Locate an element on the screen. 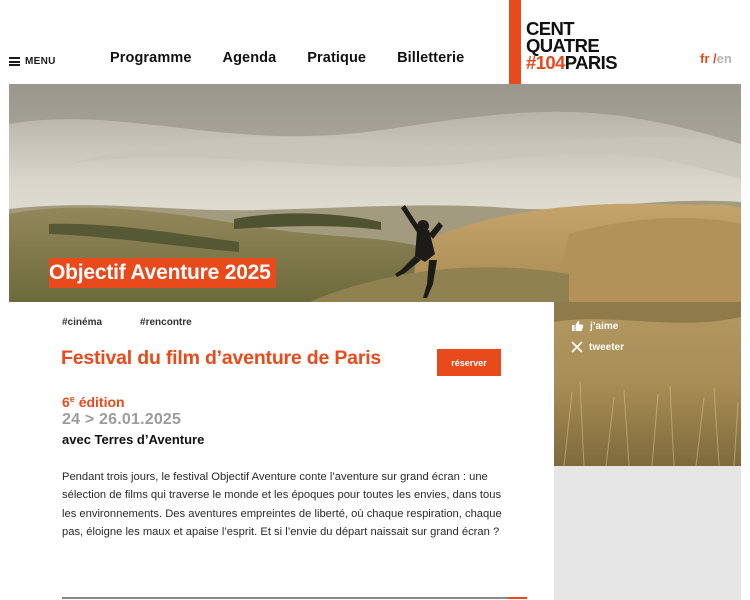 The height and width of the screenshot is (600, 750). event-edition: 6e édition is located at coordinates (93, 402).